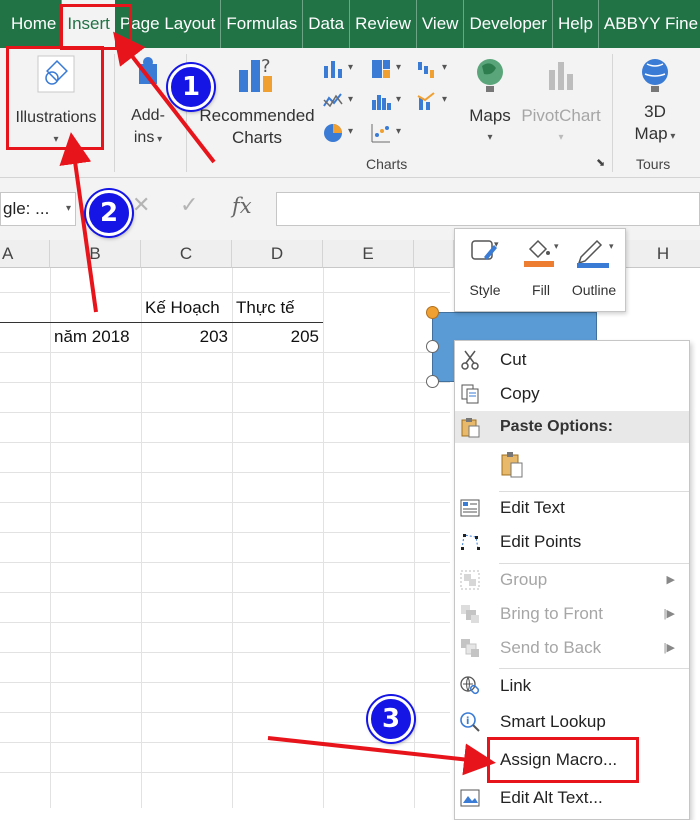  I want to click on pen-outline-icon: ▾, so click(595, 253).